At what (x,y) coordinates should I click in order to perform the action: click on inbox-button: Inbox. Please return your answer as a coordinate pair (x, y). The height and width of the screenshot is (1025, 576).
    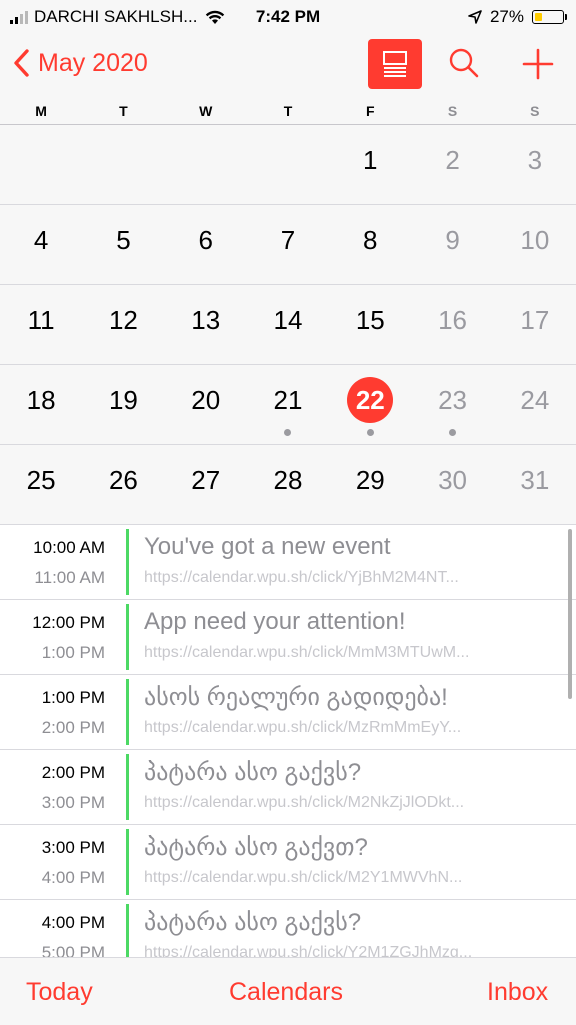
    Looking at the image, I should click on (517, 992).